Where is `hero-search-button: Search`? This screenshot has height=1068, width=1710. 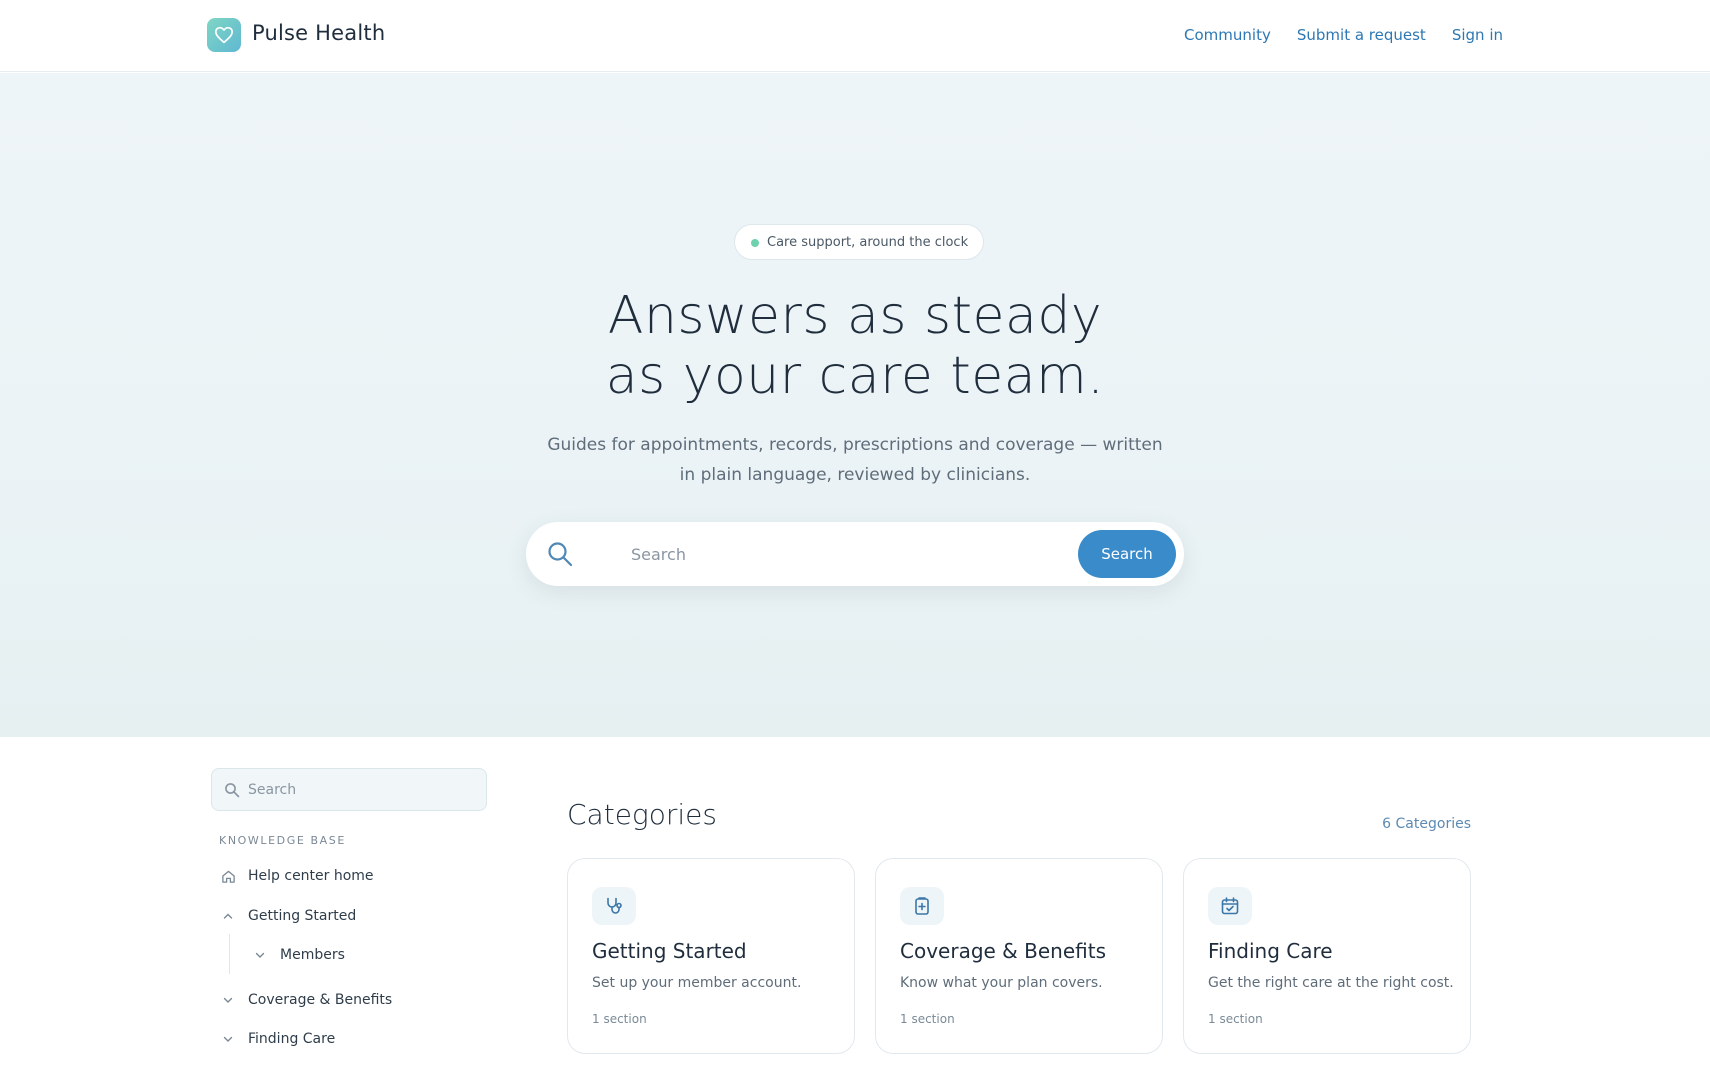 hero-search-button: Search is located at coordinates (1127, 554).